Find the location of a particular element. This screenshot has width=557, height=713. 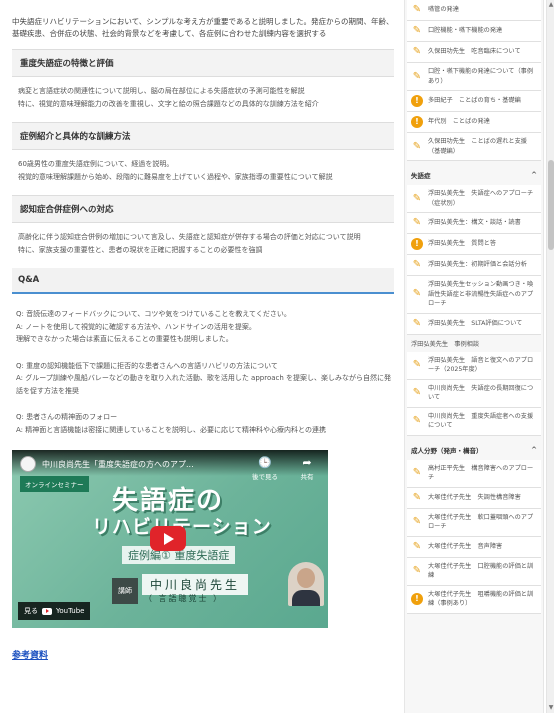

sidebar-link: ! 大塚佳代子先生 咀嚼機能の評価と訓練（事例あり） is located at coordinates (474, 599).